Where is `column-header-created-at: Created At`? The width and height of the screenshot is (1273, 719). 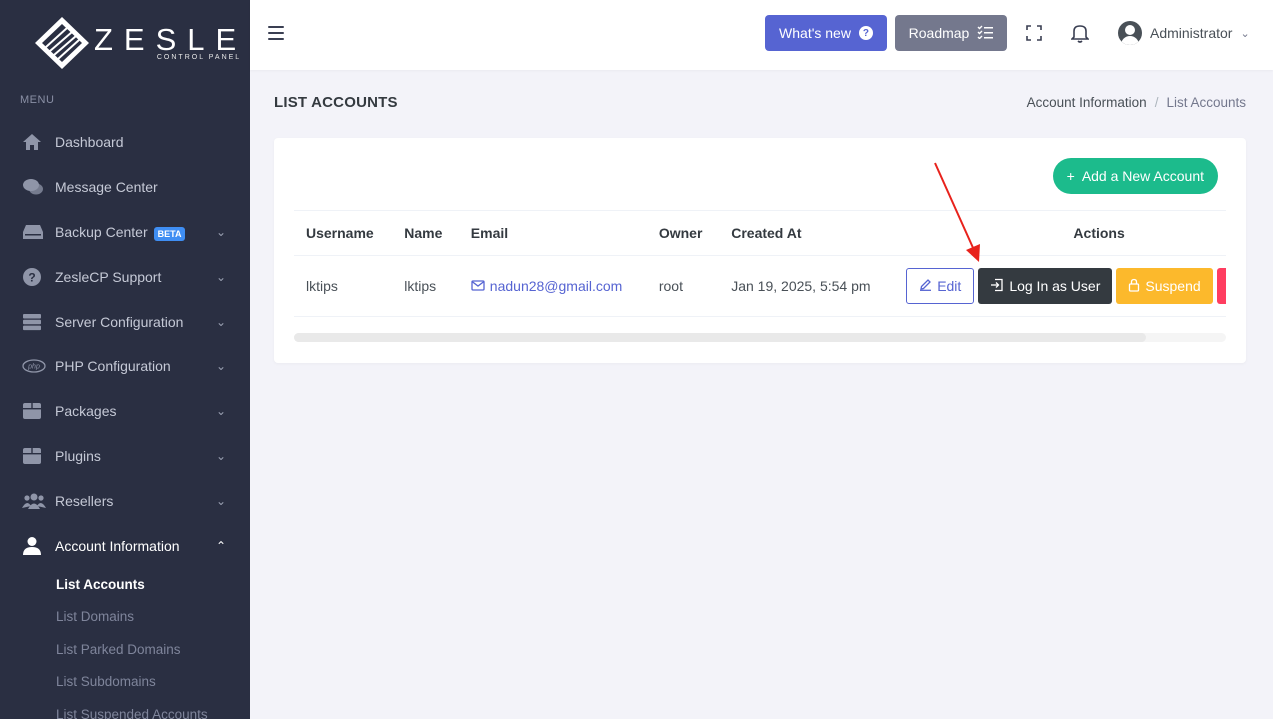 column-header-created-at: Created At is located at coordinates (807, 233).